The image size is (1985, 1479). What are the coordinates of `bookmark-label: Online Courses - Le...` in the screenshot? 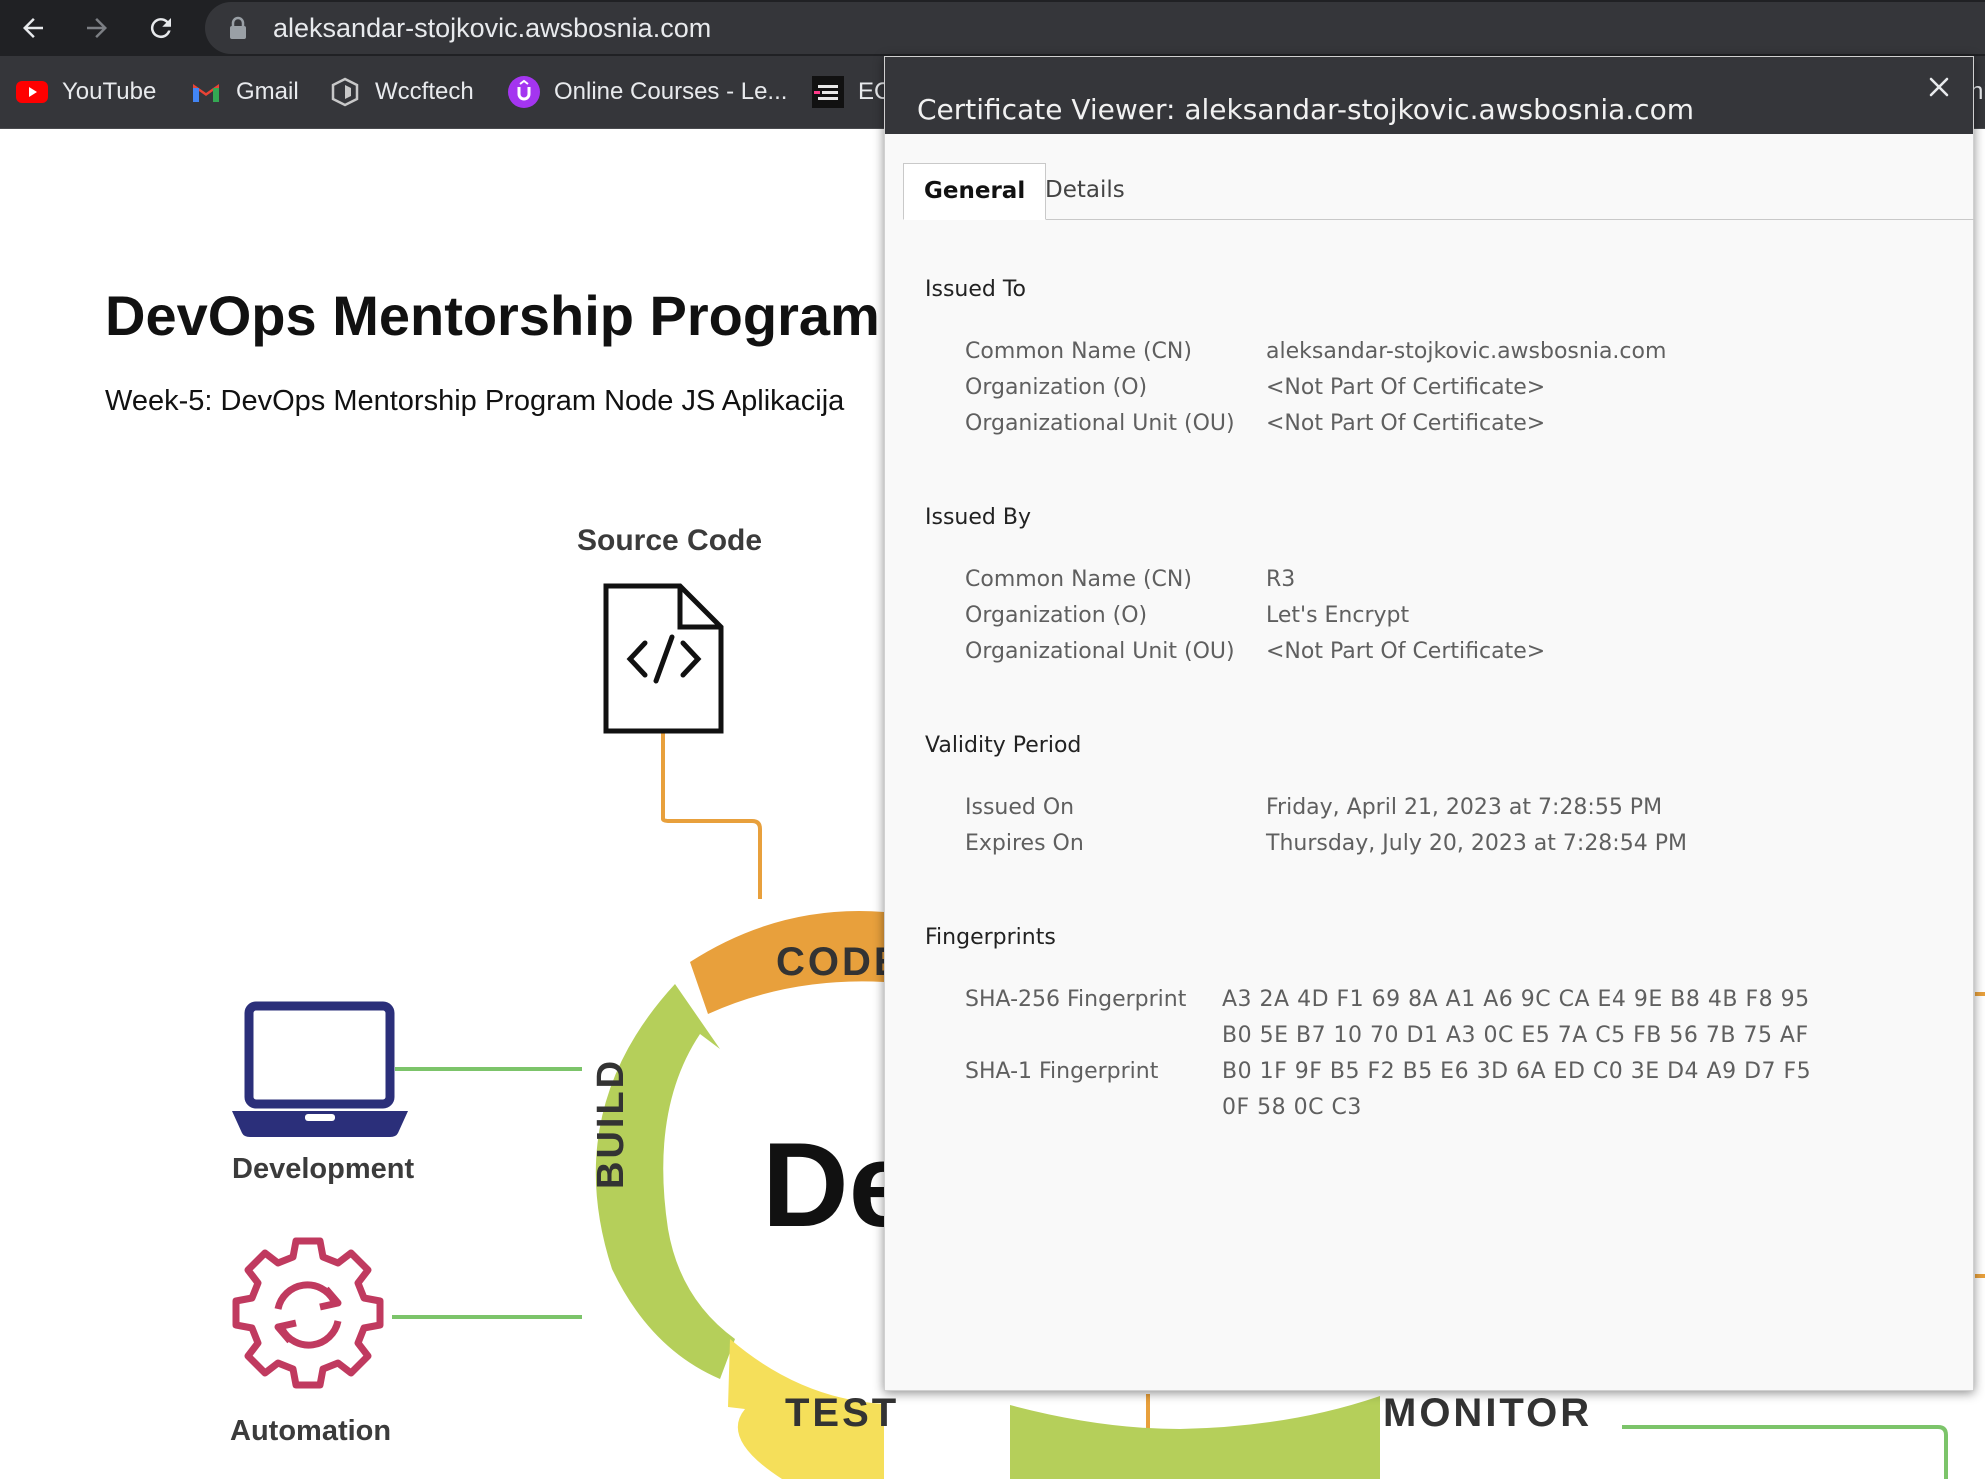 It's located at (671, 91).